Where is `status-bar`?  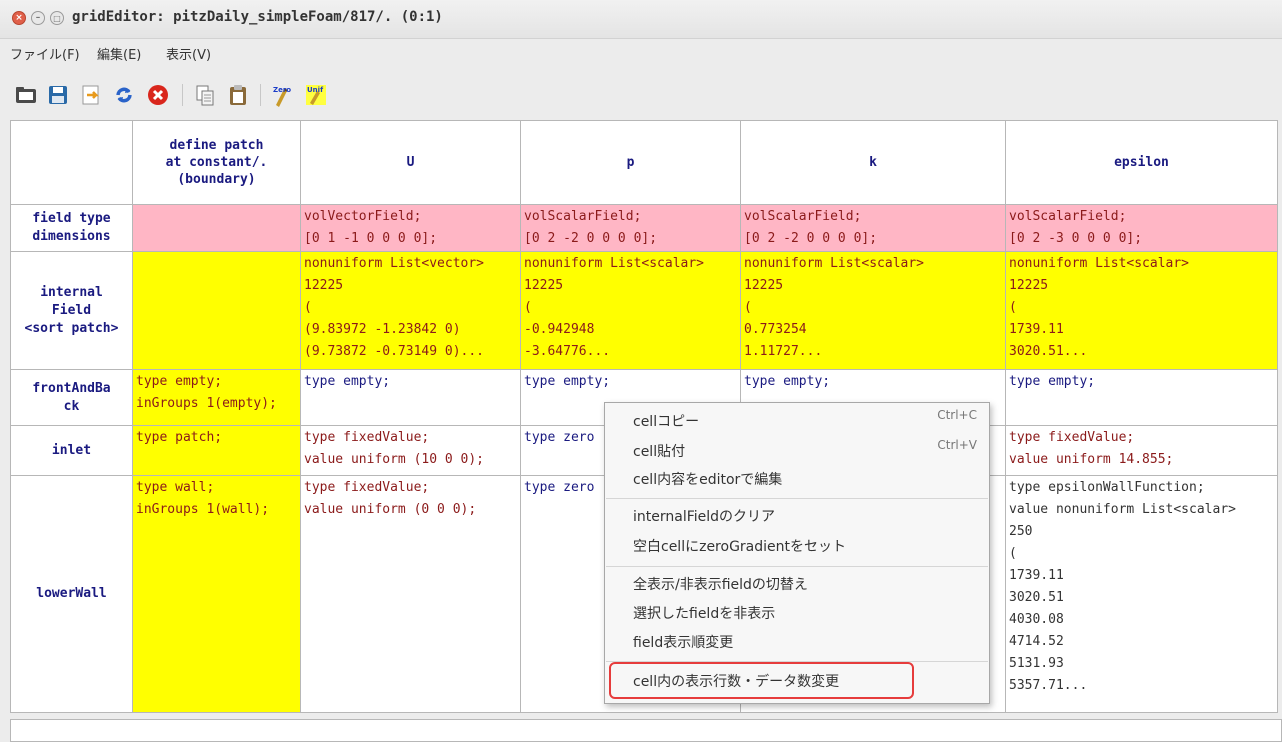
status-bar is located at coordinates (646, 730).